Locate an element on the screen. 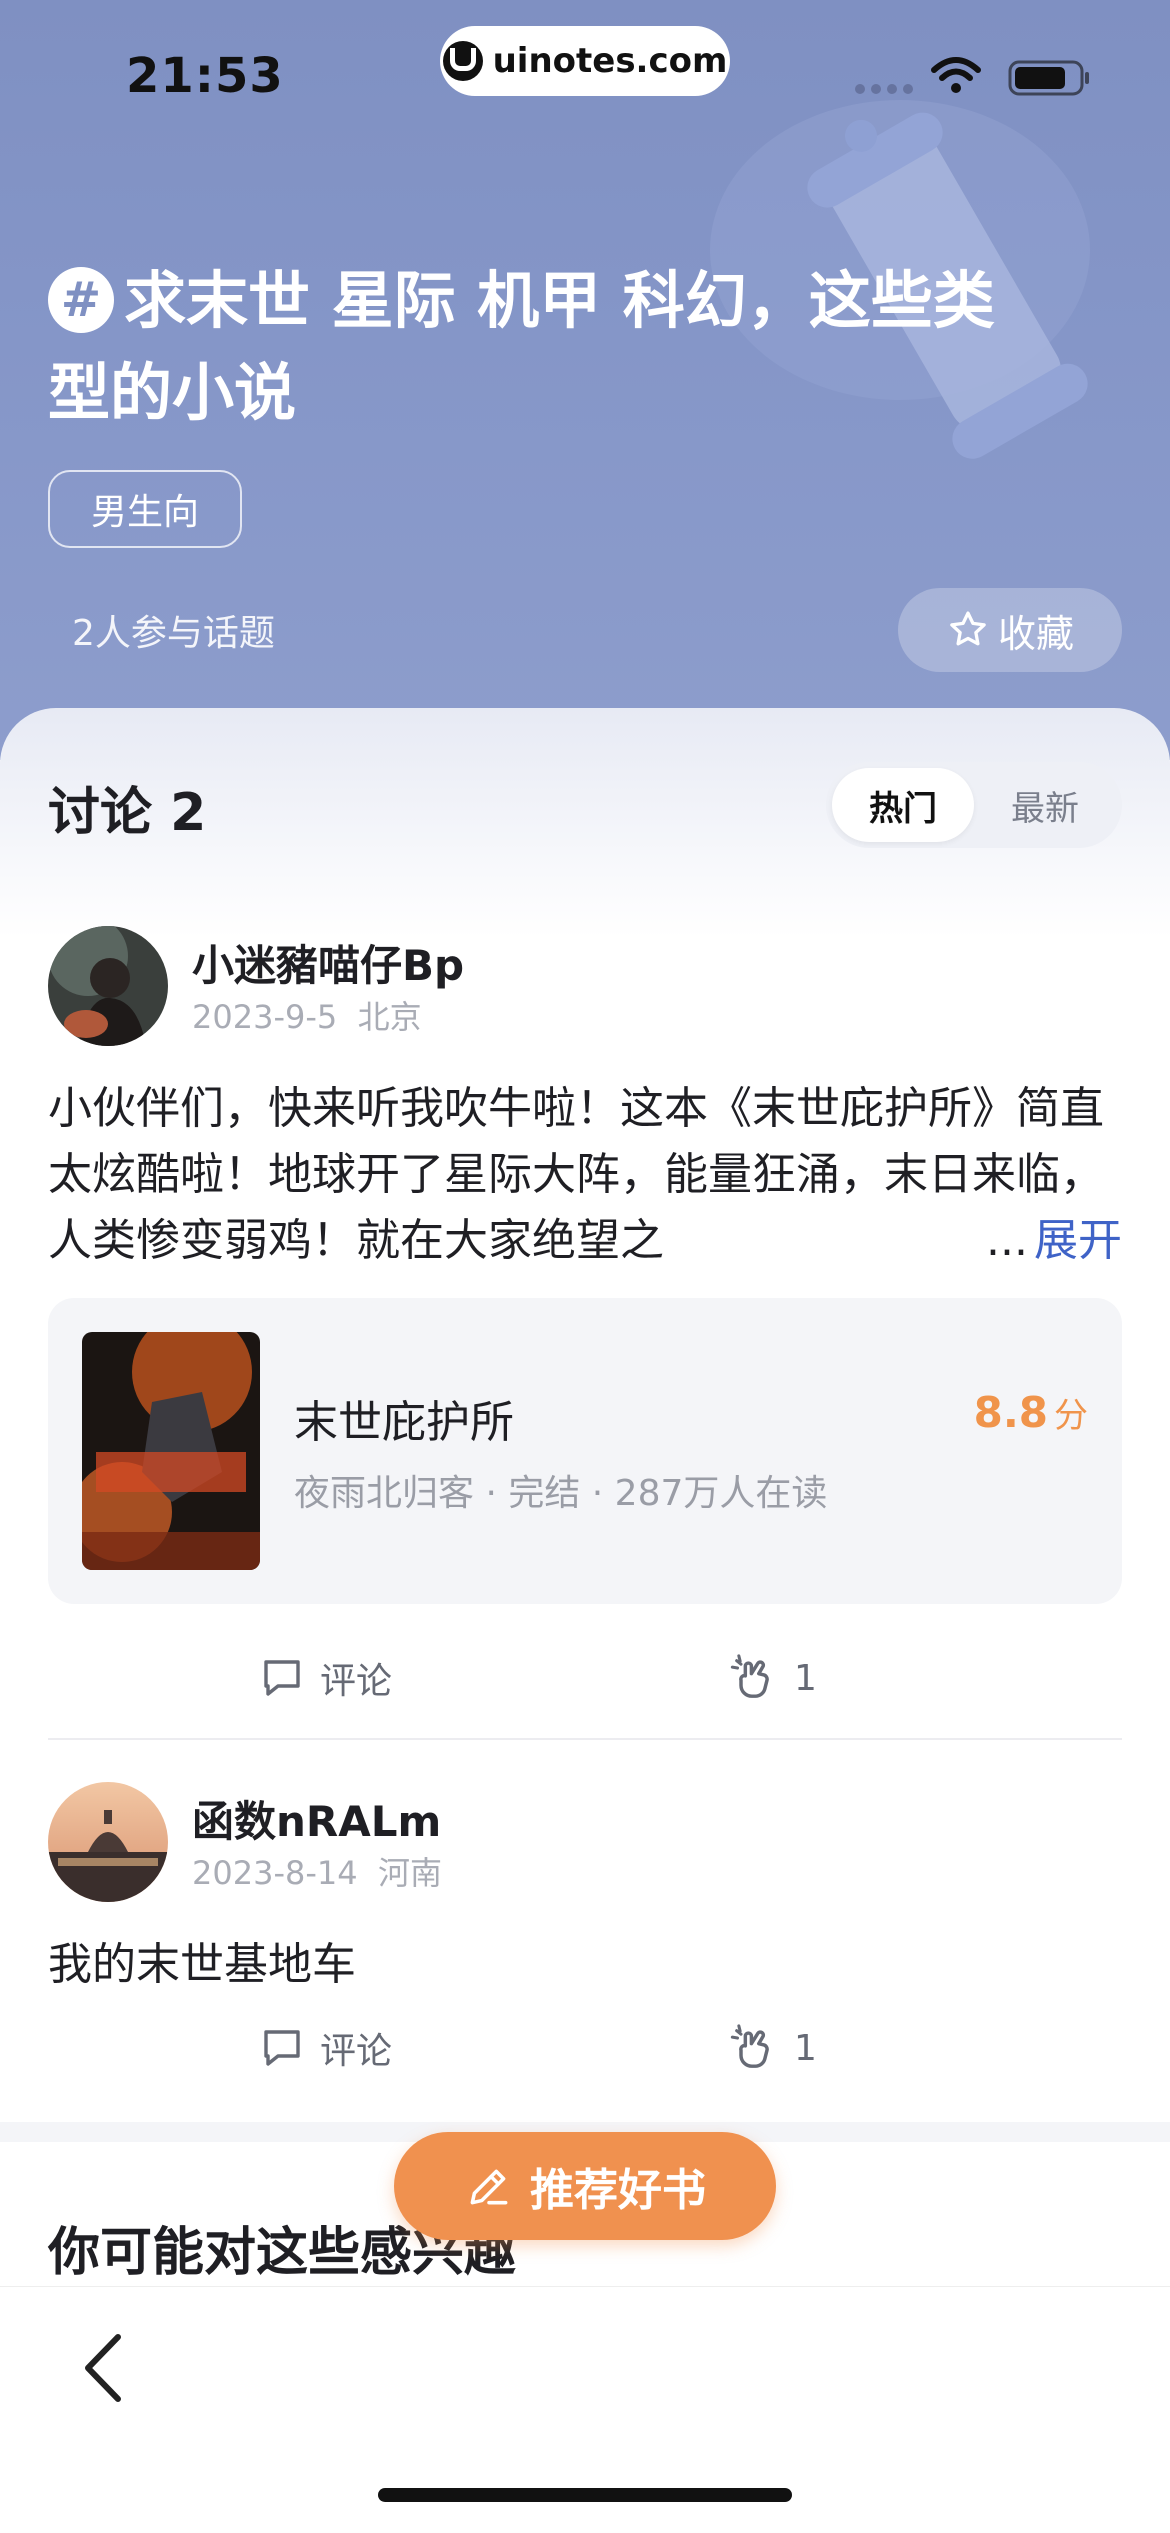 This screenshot has height=2533, width=1170. post-meta: 2023-8-14 河南 is located at coordinates (317, 1871).